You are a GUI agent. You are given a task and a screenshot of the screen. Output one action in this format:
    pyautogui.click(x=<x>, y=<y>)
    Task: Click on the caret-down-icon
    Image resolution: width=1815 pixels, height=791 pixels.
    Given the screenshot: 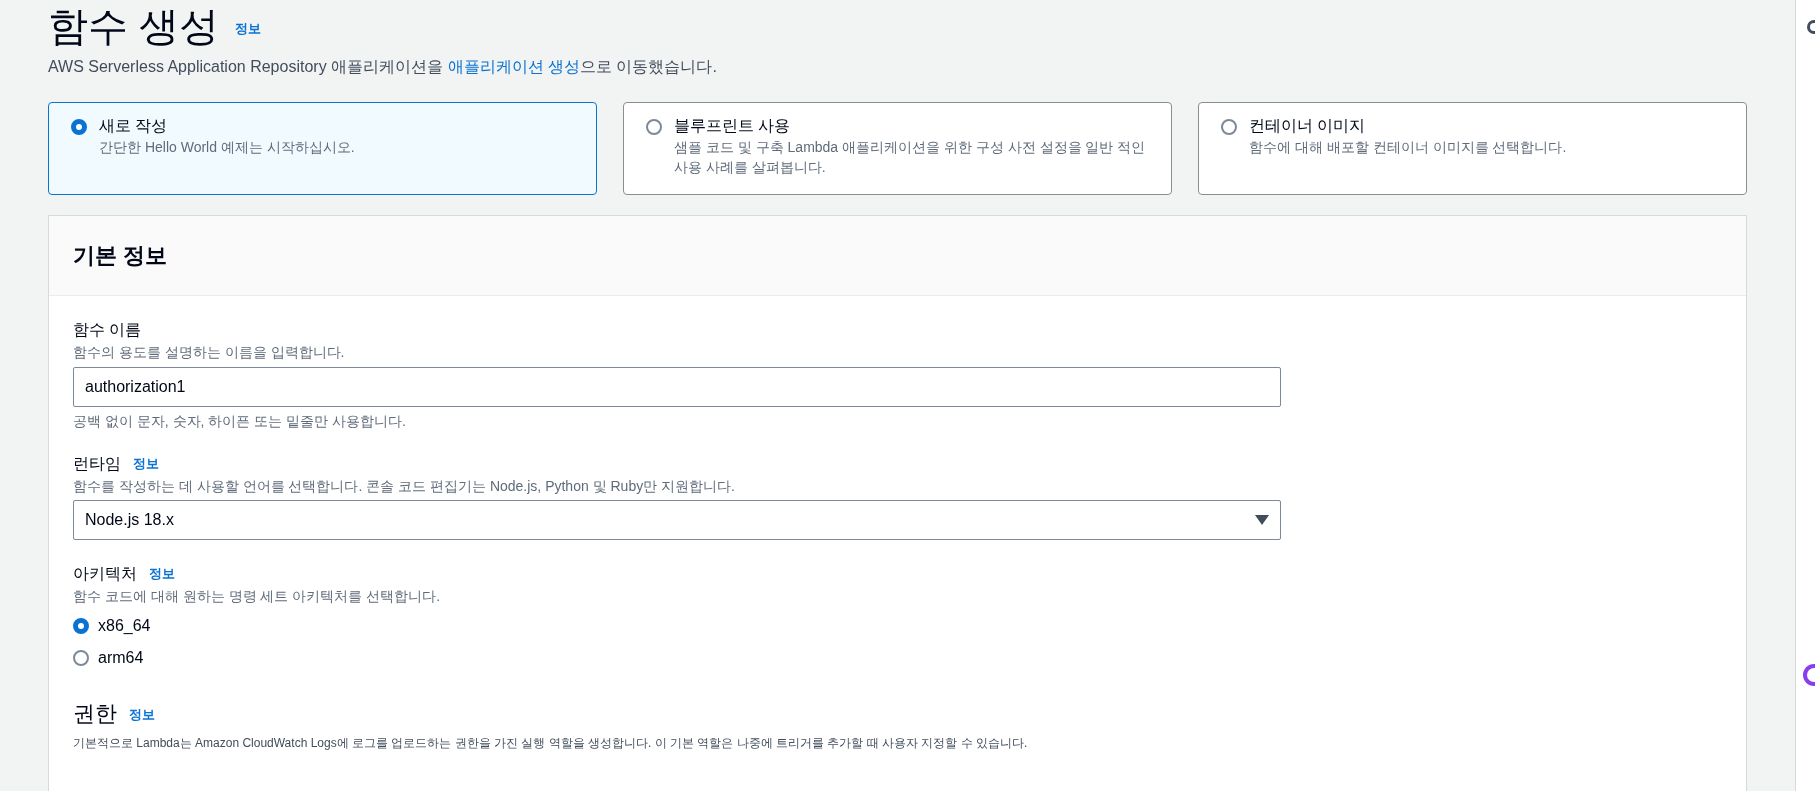 What is the action you would take?
    pyautogui.click(x=1262, y=520)
    